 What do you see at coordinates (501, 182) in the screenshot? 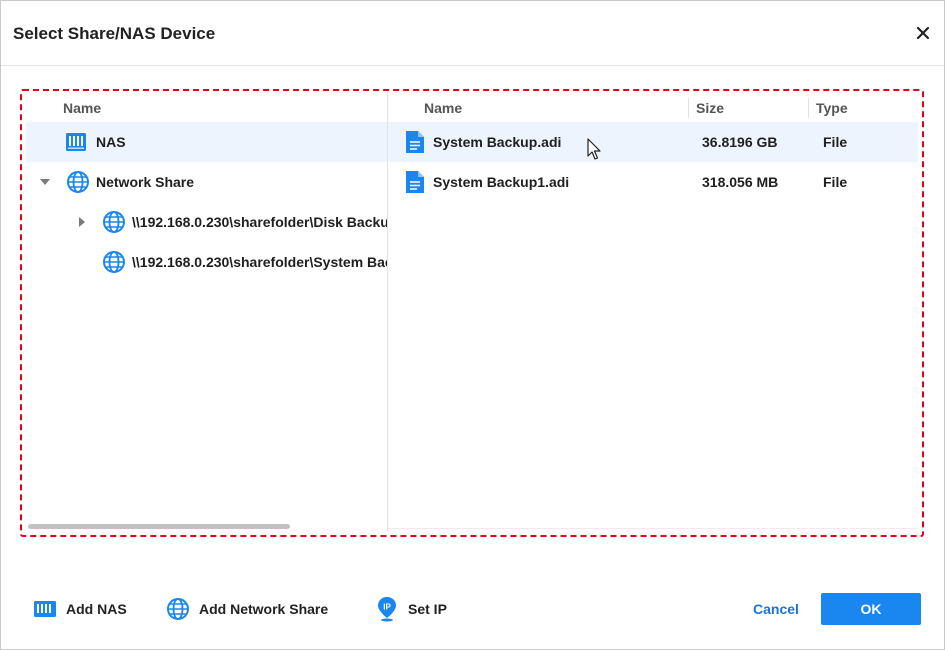
I see `file-name: System Backup1.adi` at bounding box center [501, 182].